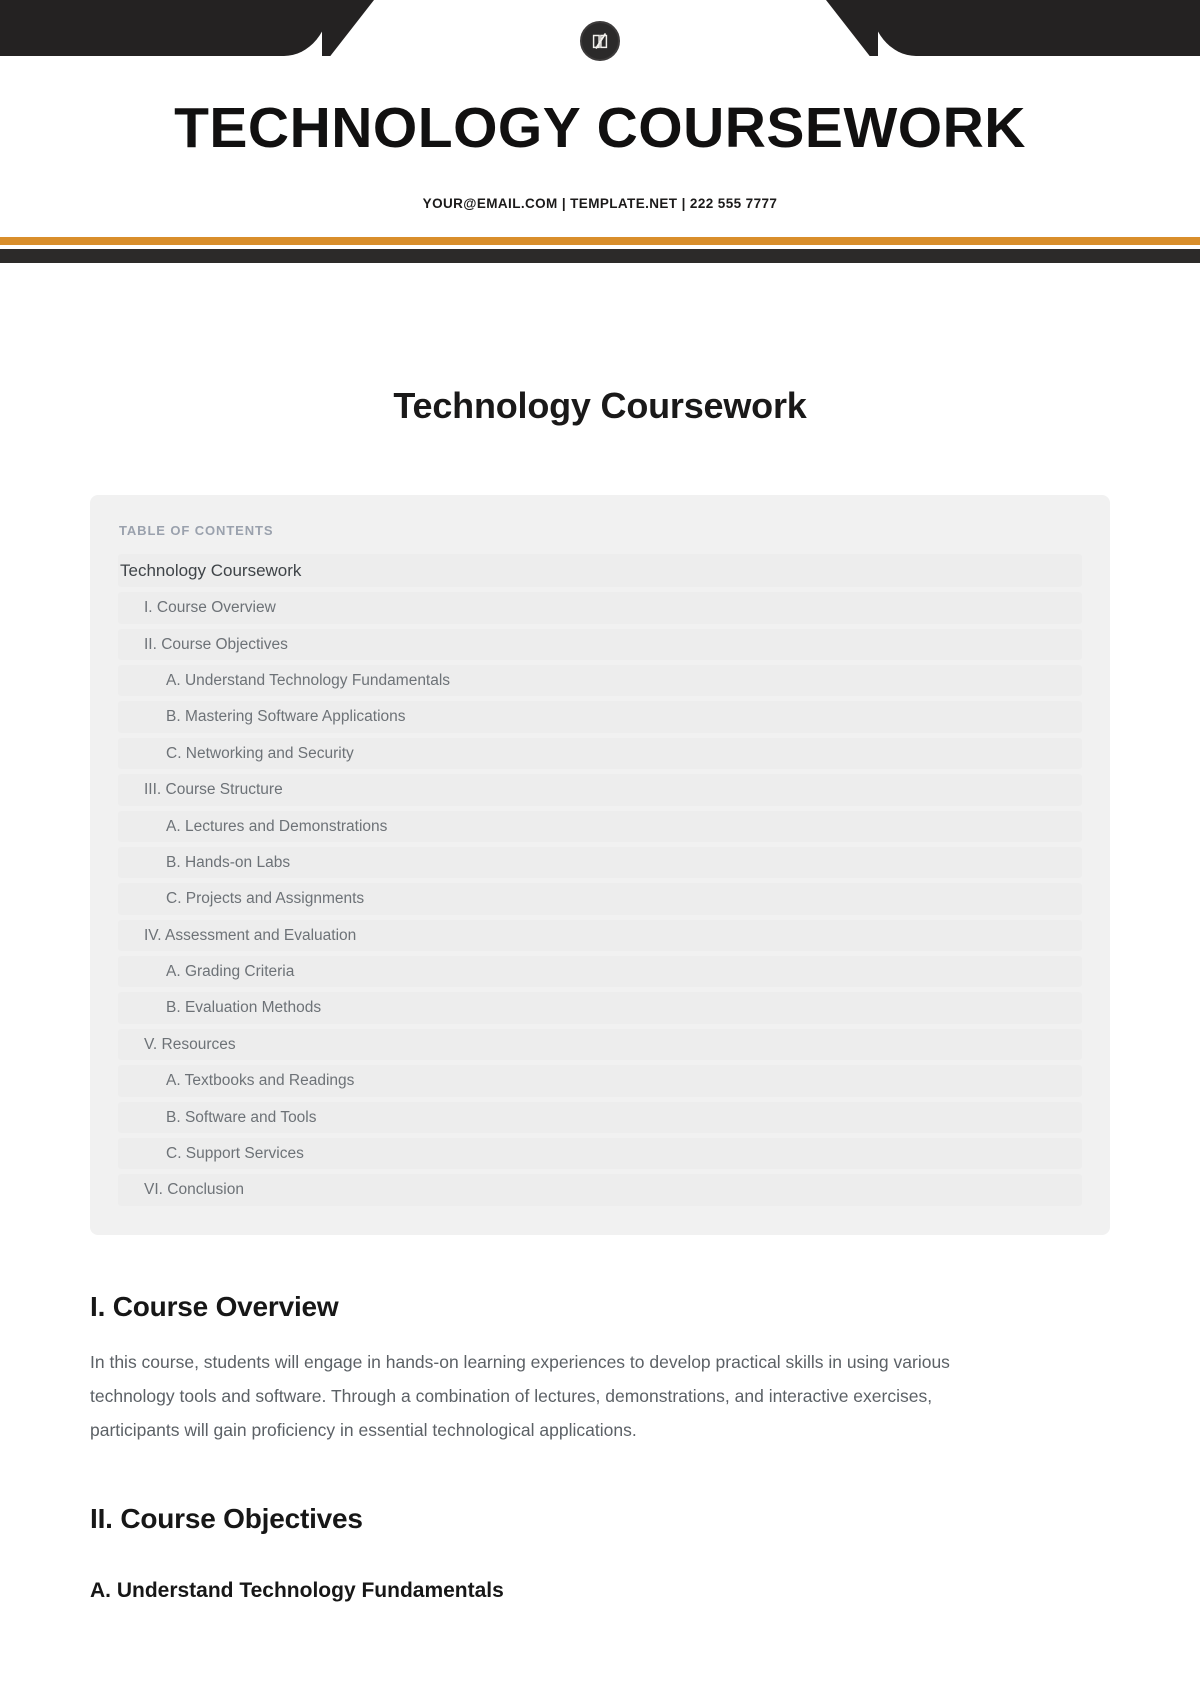 The height and width of the screenshot is (1700, 1200). What do you see at coordinates (600, 1117) in the screenshot?
I see `toc-item: B. Software and Tools` at bounding box center [600, 1117].